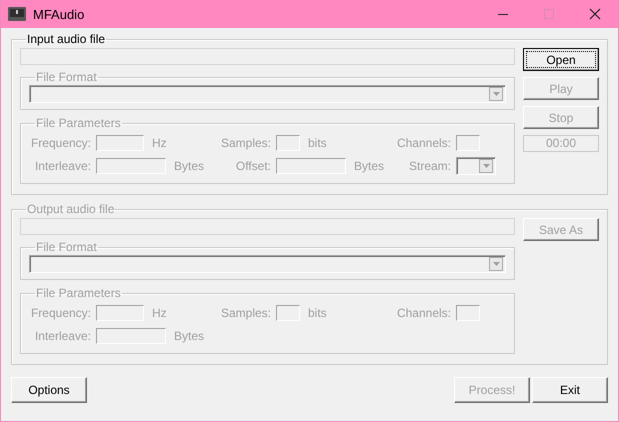 The height and width of the screenshot is (422, 619). Describe the element at coordinates (17, 14) in the screenshot. I see `app-icon` at that location.